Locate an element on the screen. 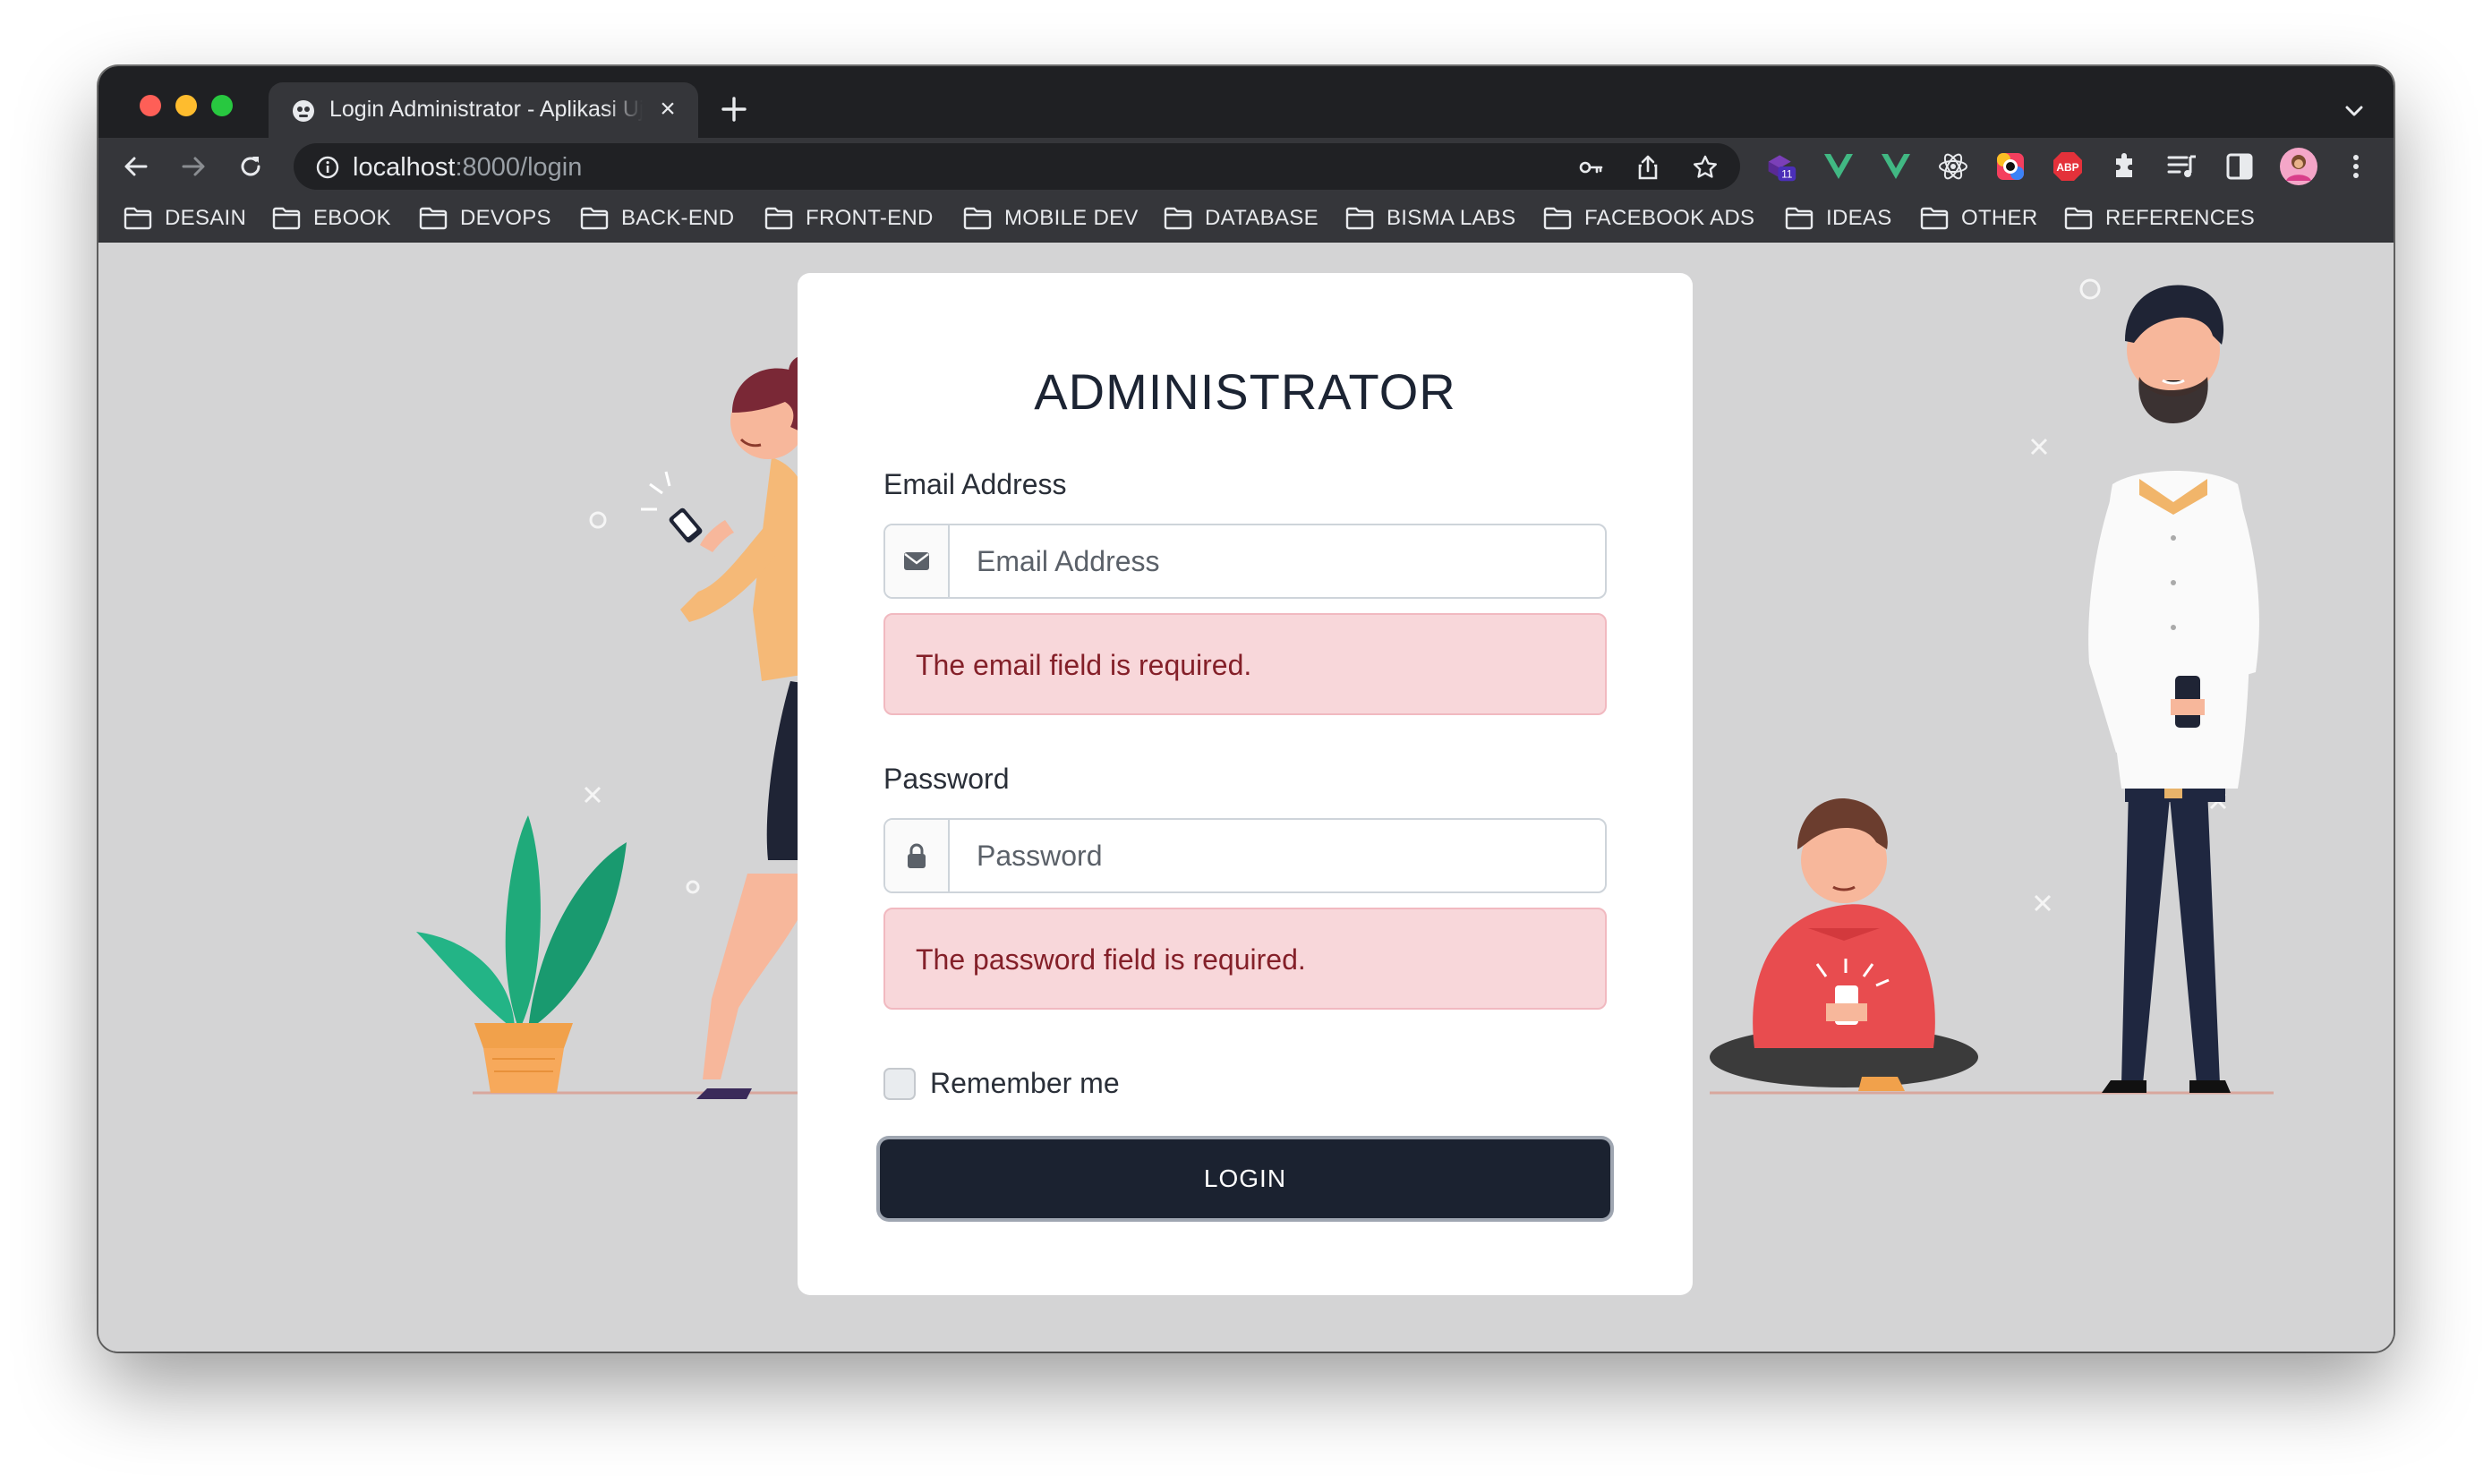 Image resolution: width=2492 pixels, height=1484 pixels. bookmark-back-end: BACK-END is located at coordinates (657, 218).